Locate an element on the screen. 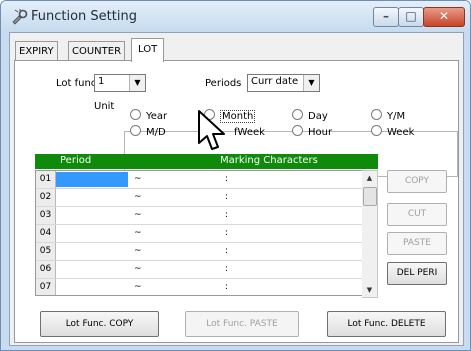 Image resolution: width=471 pixels, height=351 pixels. copy-button: COPY is located at coordinates (417, 181).